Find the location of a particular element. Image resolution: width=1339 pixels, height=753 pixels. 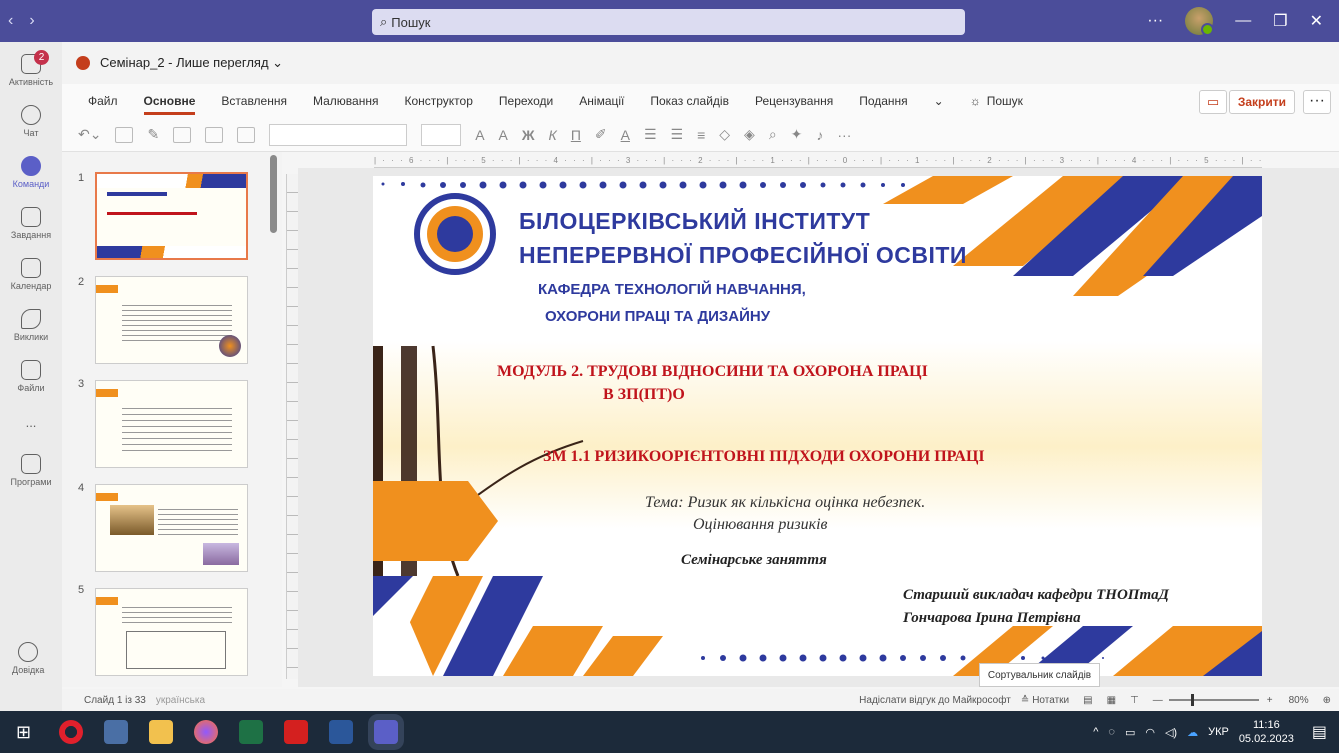

maximize-icon: ❐ is located at coordinates (1280, 21).